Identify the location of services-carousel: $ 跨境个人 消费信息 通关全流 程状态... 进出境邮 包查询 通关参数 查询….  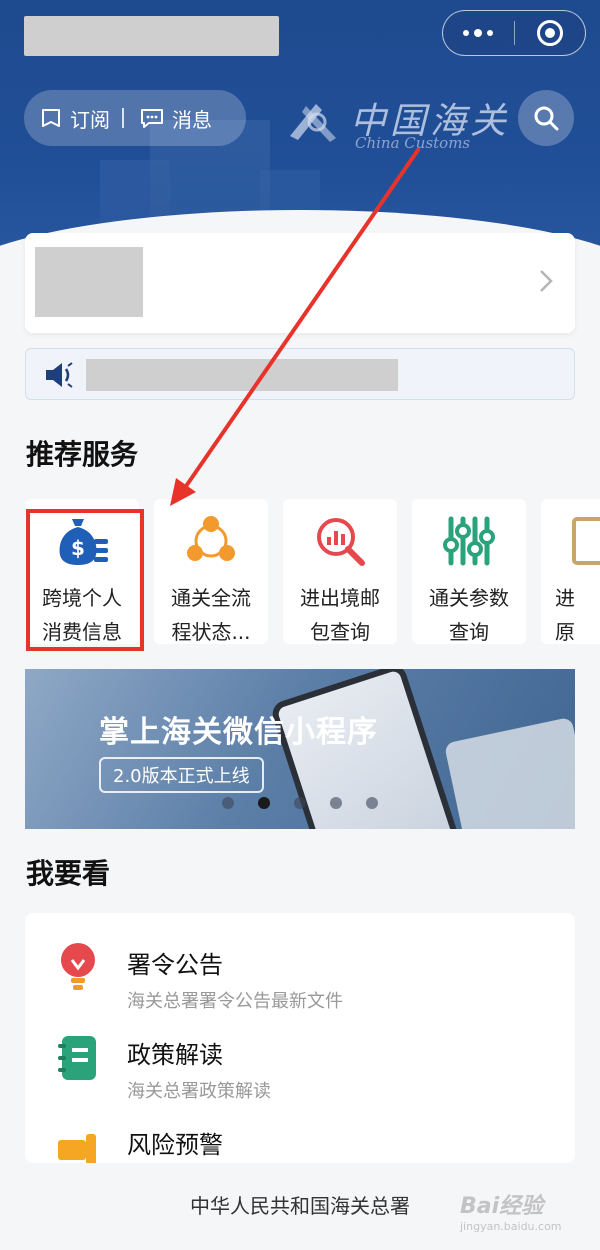
(312, 571).